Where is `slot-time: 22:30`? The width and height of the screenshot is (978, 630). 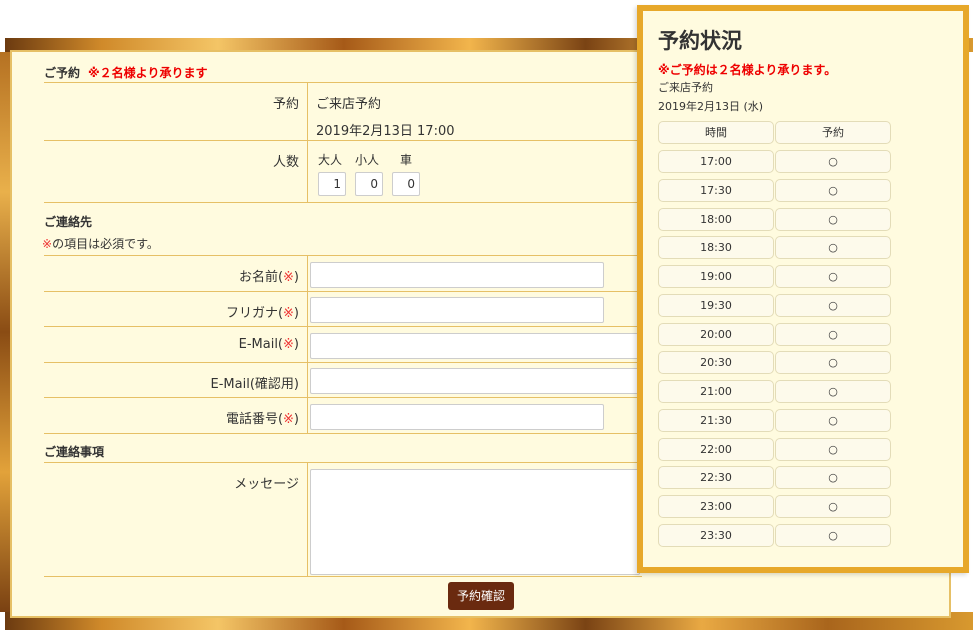
slot-time: 22:30 is located at coordinates (716, 478).